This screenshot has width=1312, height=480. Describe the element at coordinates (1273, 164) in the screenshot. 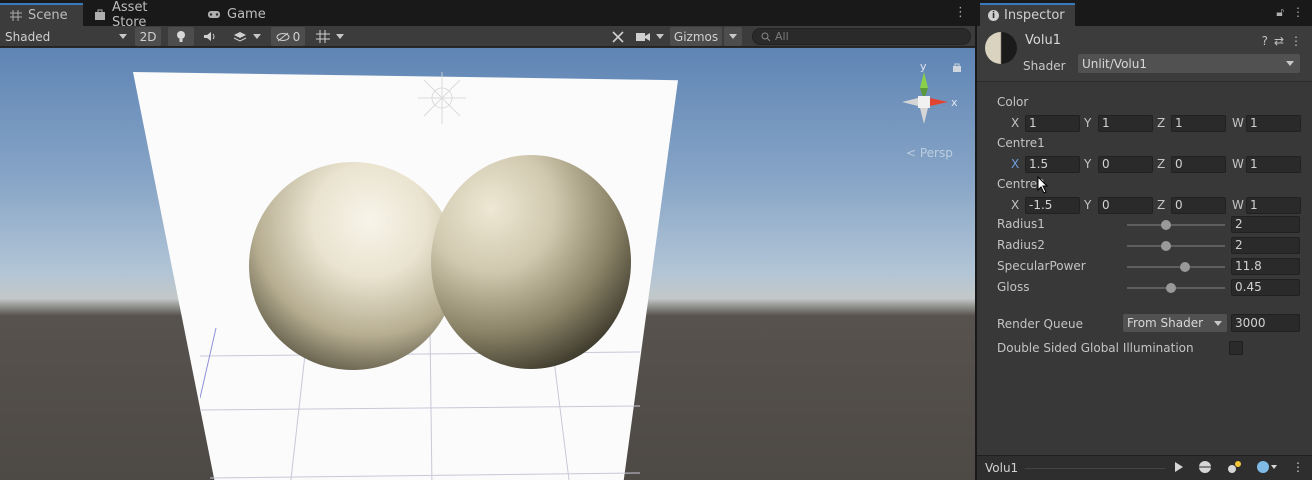

I see `centre1-w-field: 1` at that location.